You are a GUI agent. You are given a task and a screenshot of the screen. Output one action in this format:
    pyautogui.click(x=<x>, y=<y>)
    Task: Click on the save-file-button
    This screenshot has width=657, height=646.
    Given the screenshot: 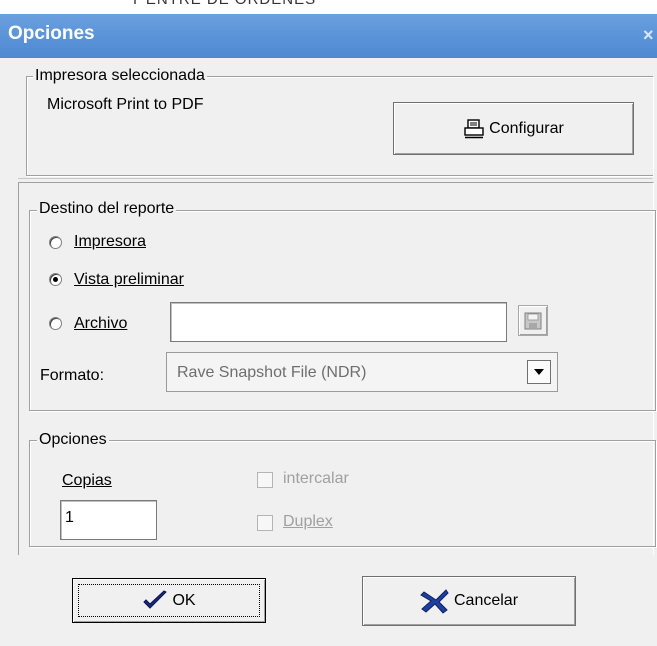 What is the action you would take?
    pyautogui.click(x=533, y=320)
    